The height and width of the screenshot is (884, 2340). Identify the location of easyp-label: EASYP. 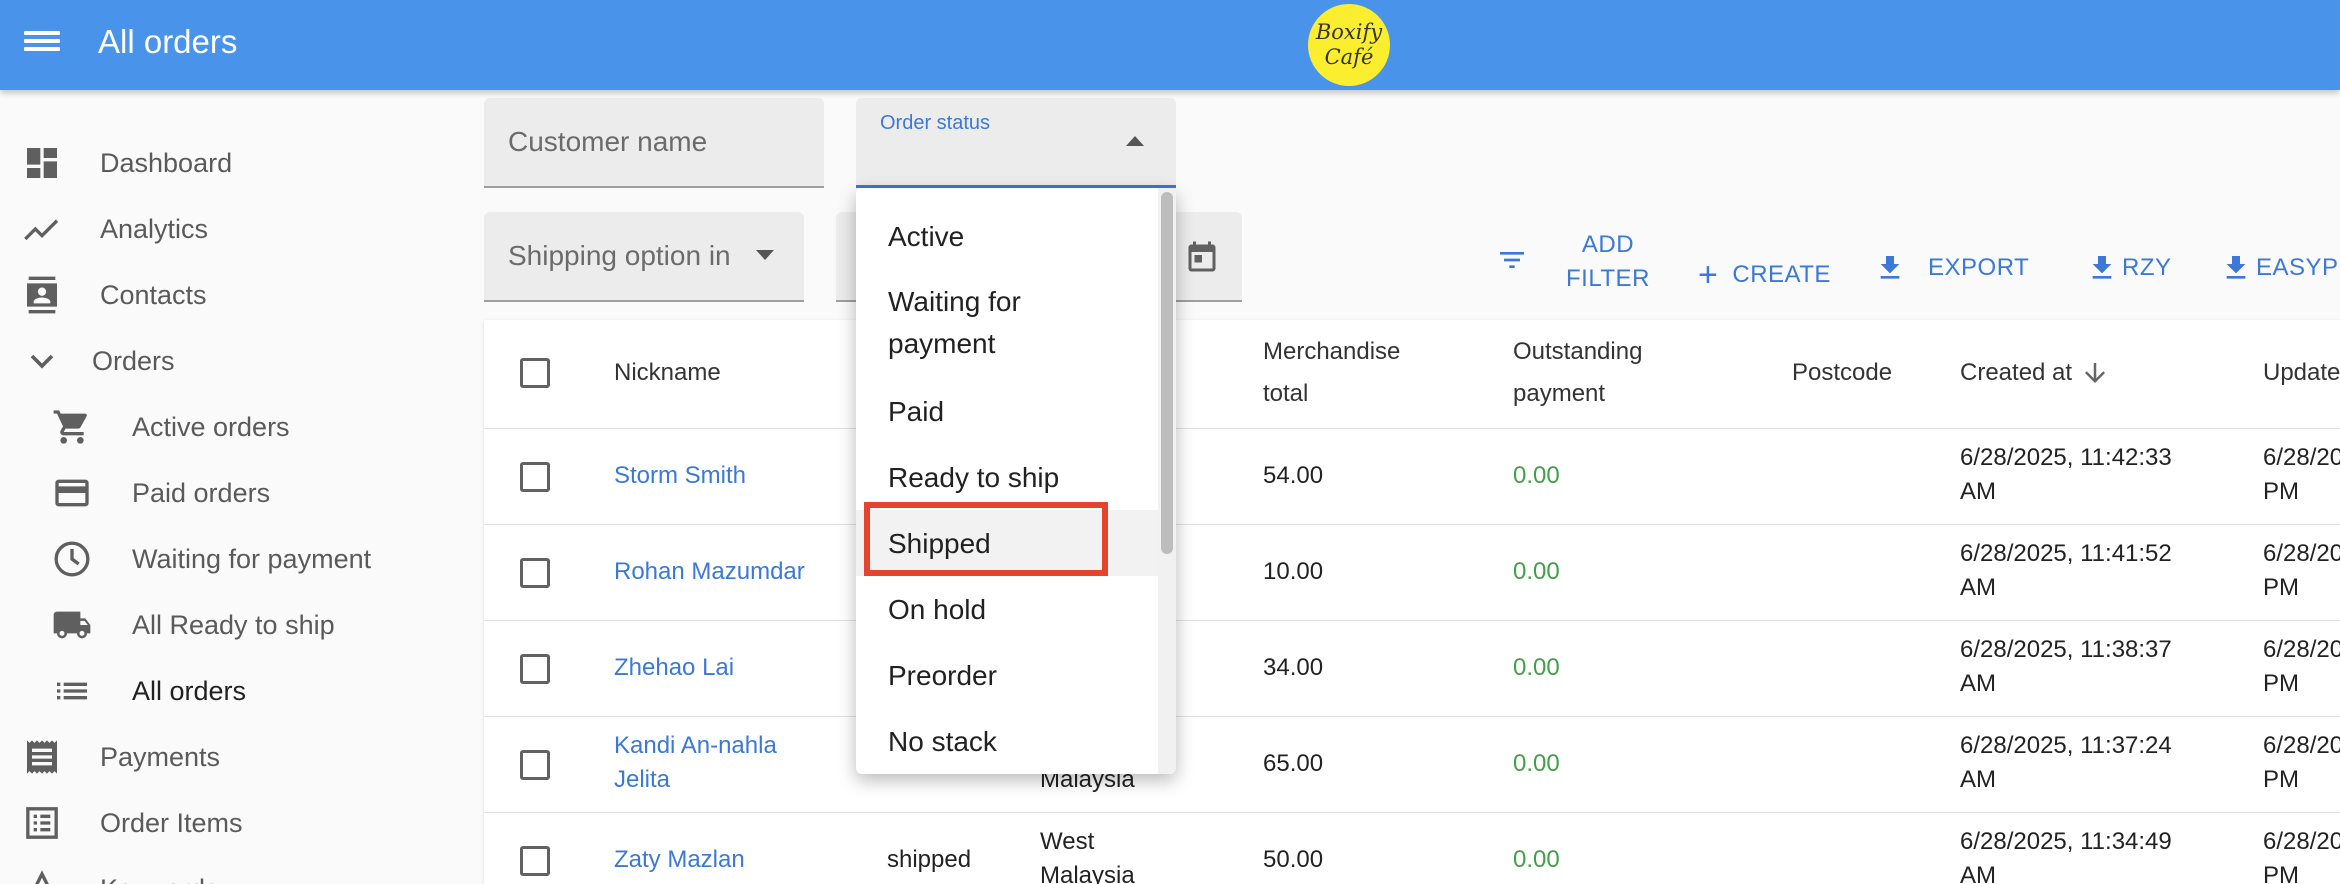
(2297, 267).